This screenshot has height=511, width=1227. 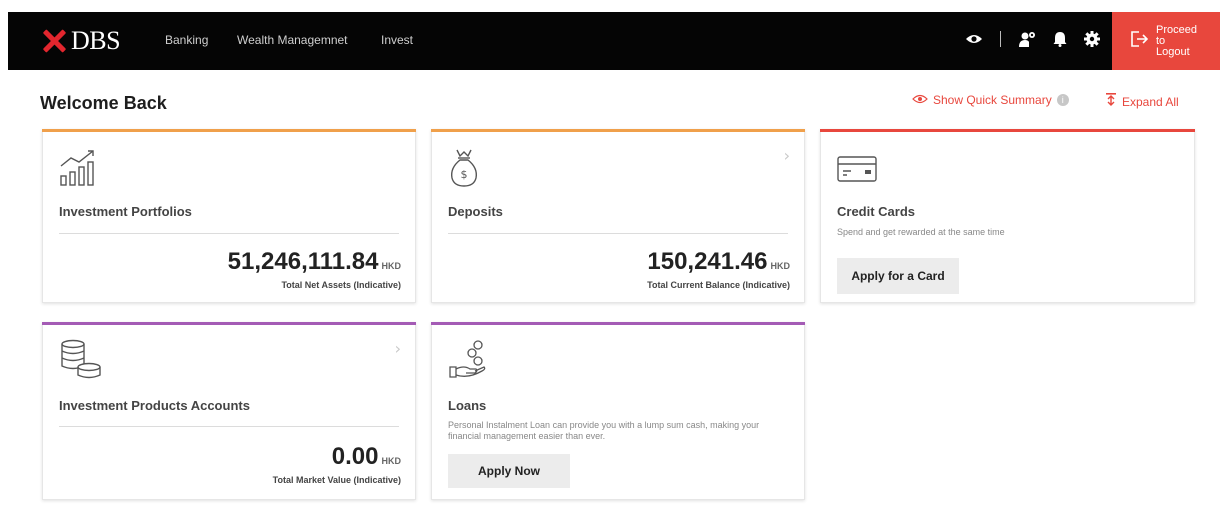 What do you see at coordinates (1150, 101) in the screenshot?
I see `expand-all-label: Expand All` at bounding box center [1150, 101].